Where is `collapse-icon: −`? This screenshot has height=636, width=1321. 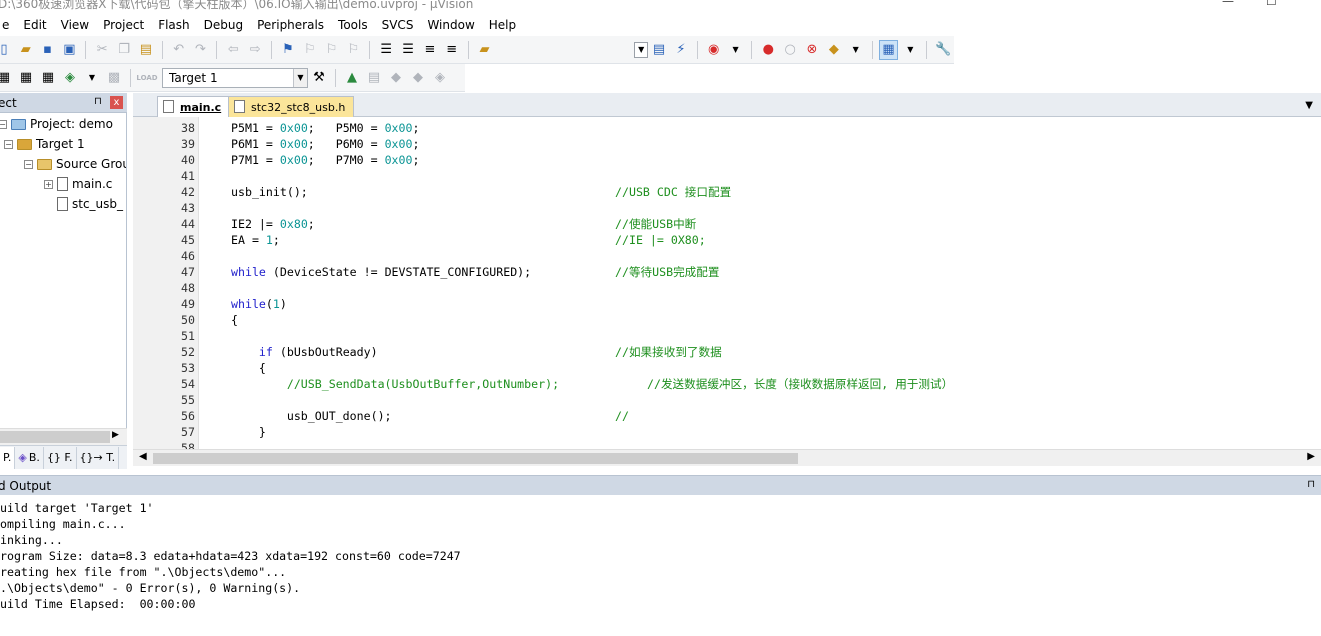 collapse-icon: − is located at coordinates (28, 164).